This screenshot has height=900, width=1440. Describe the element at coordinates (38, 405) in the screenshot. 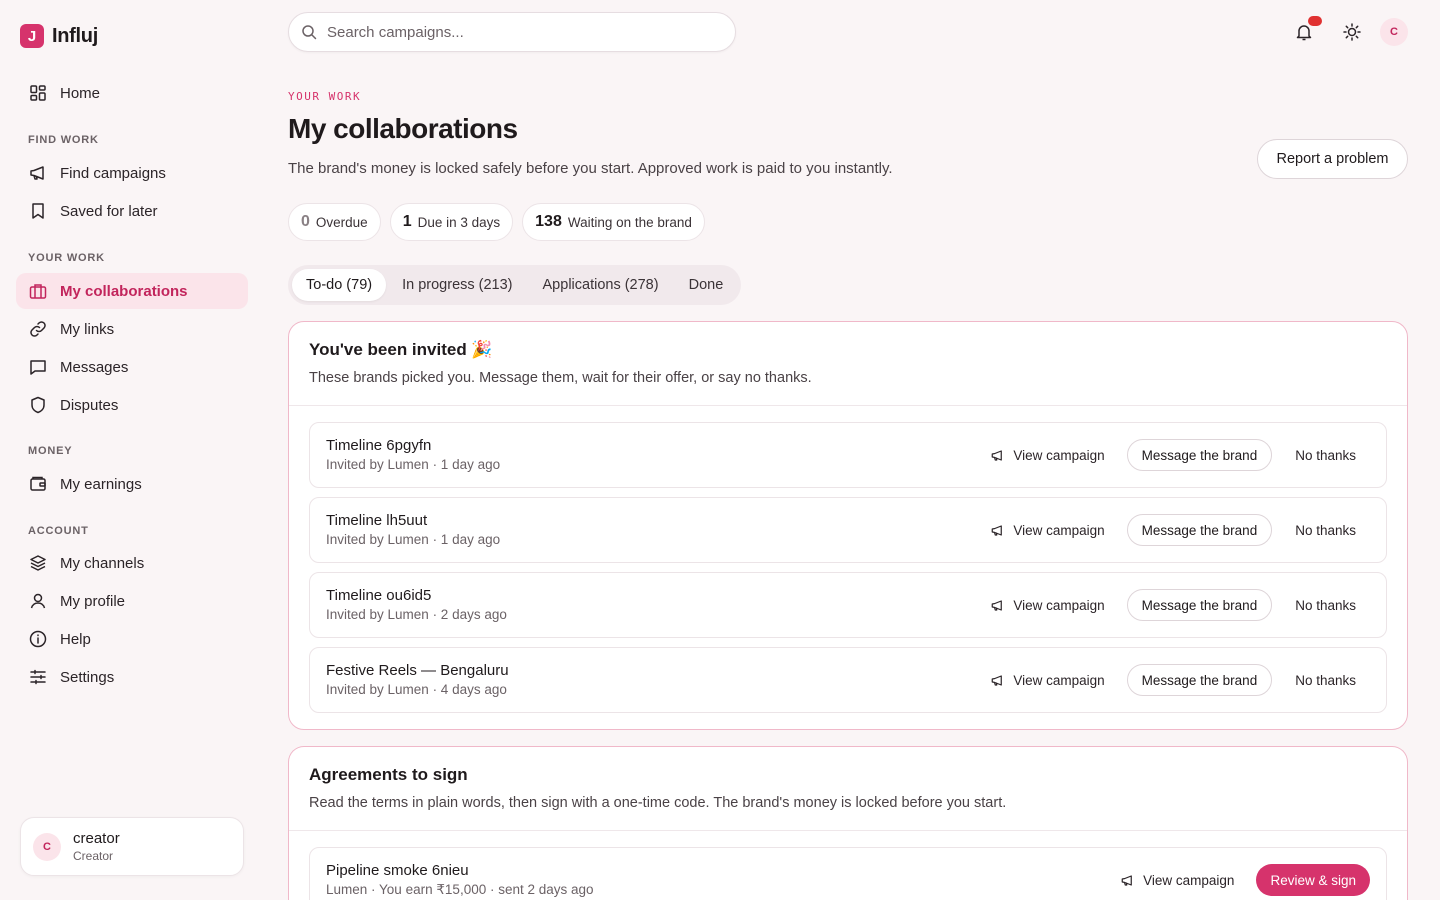

I see `shield-icon` at that location.